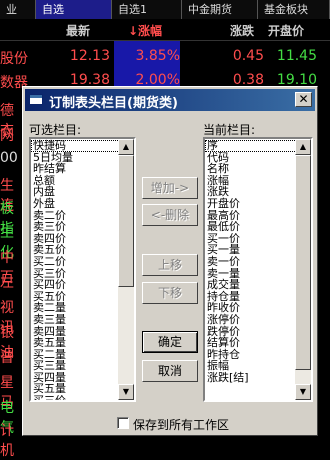 This screenshot has height=460, width=330. I want to click on current-columns-label: 当前栏目:, so click(229, 130).